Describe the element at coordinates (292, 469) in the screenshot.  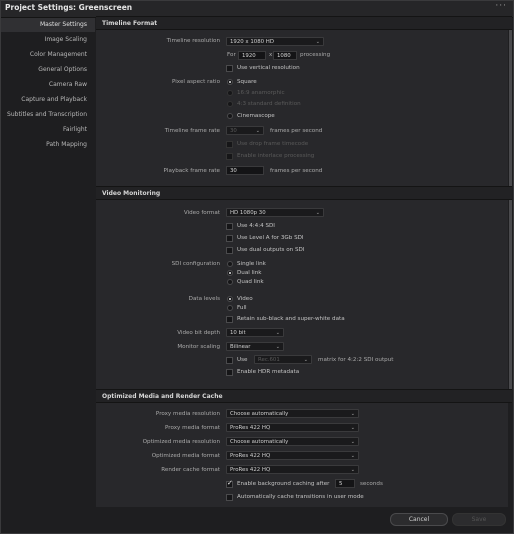
I see `cache-fmt-dropdown: ProRes 422 HQ ⌄` at that location.